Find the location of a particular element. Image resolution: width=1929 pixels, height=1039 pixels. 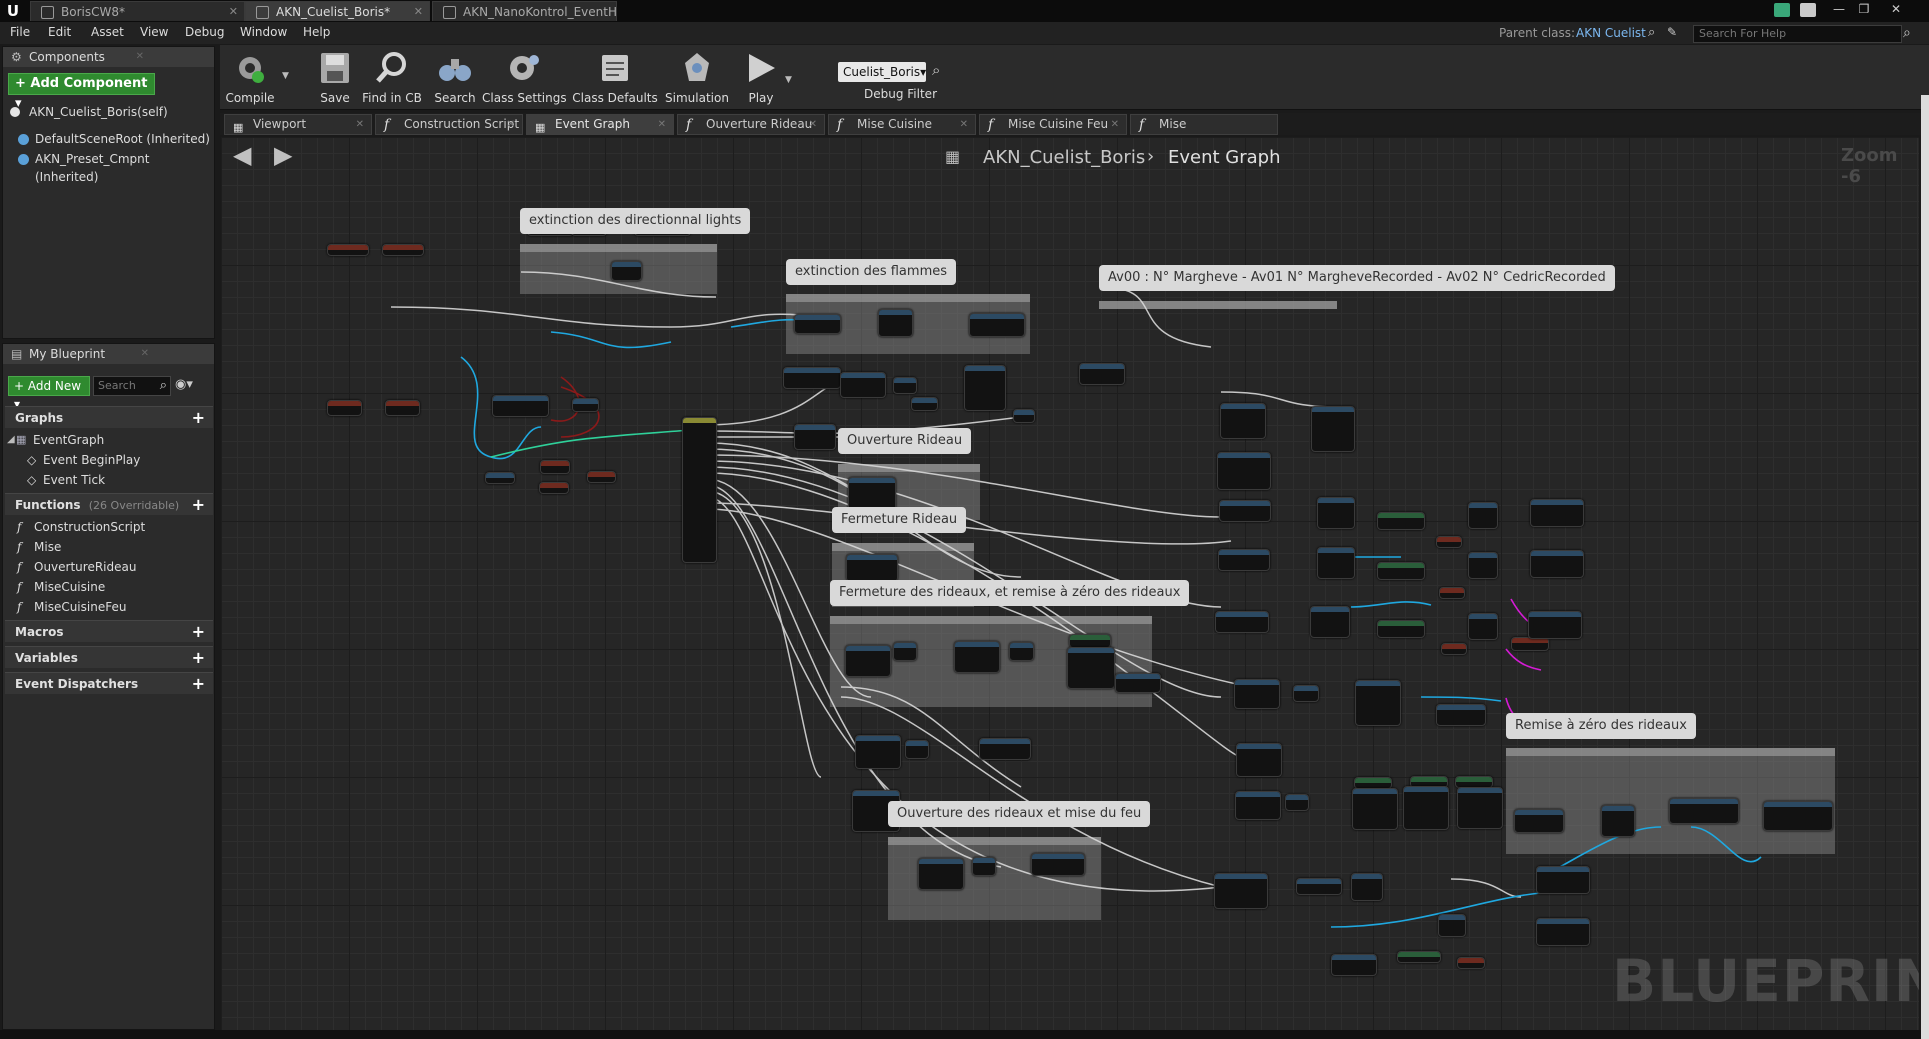

components-tab: ⚙ Components ✕ is located at coordinates (108, 57).